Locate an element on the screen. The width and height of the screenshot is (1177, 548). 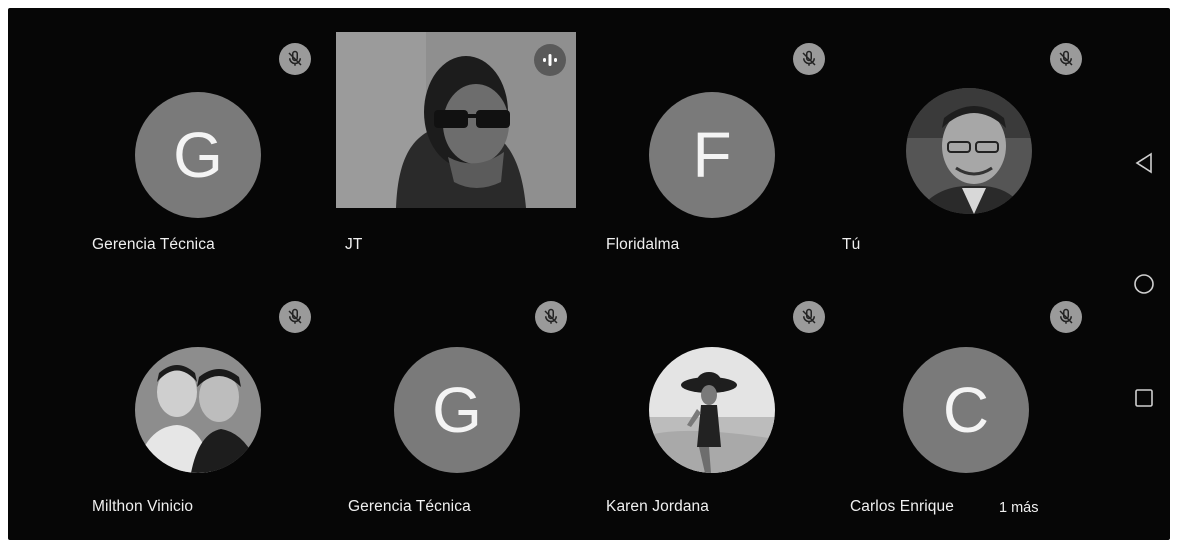
audio-level-icon is located at coordinates (550, 60).